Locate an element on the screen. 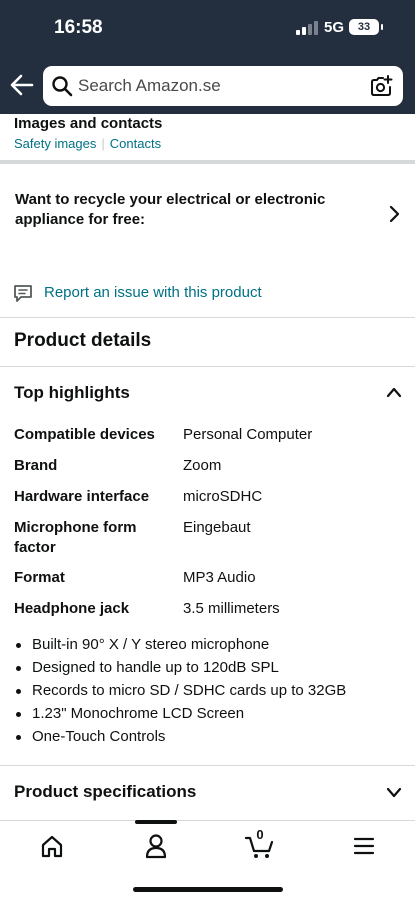 The width and height of the screenshot is (415, 900). bottom-nav: 0 is located at coordinates (207, 860).